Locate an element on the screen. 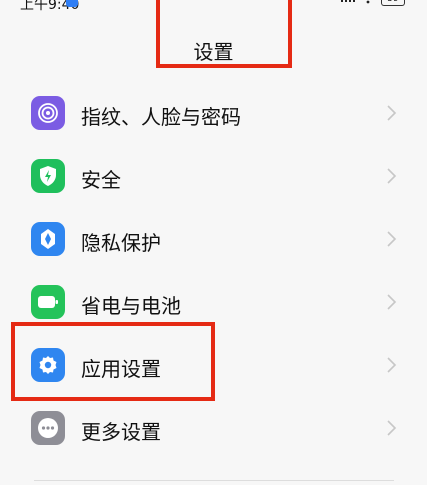 The height and width of the screenshot is (485, 427). status-indicators: 59 is located at coordinates (373, 4).